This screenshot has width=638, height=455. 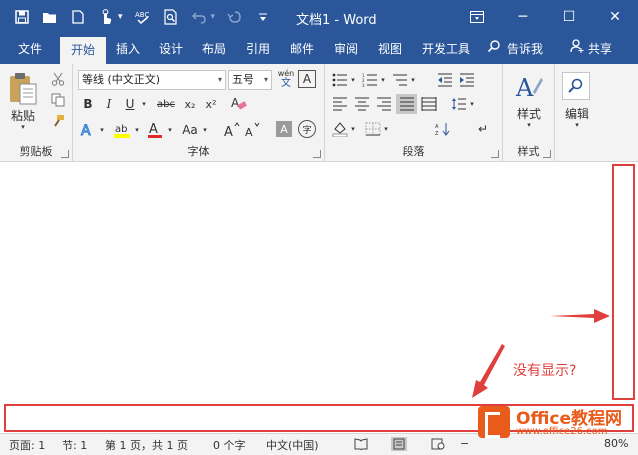 What do you see at coordinates (438, 444) in the screenshot?
I see `web-layout-icon` at bounding box center [438, 444].